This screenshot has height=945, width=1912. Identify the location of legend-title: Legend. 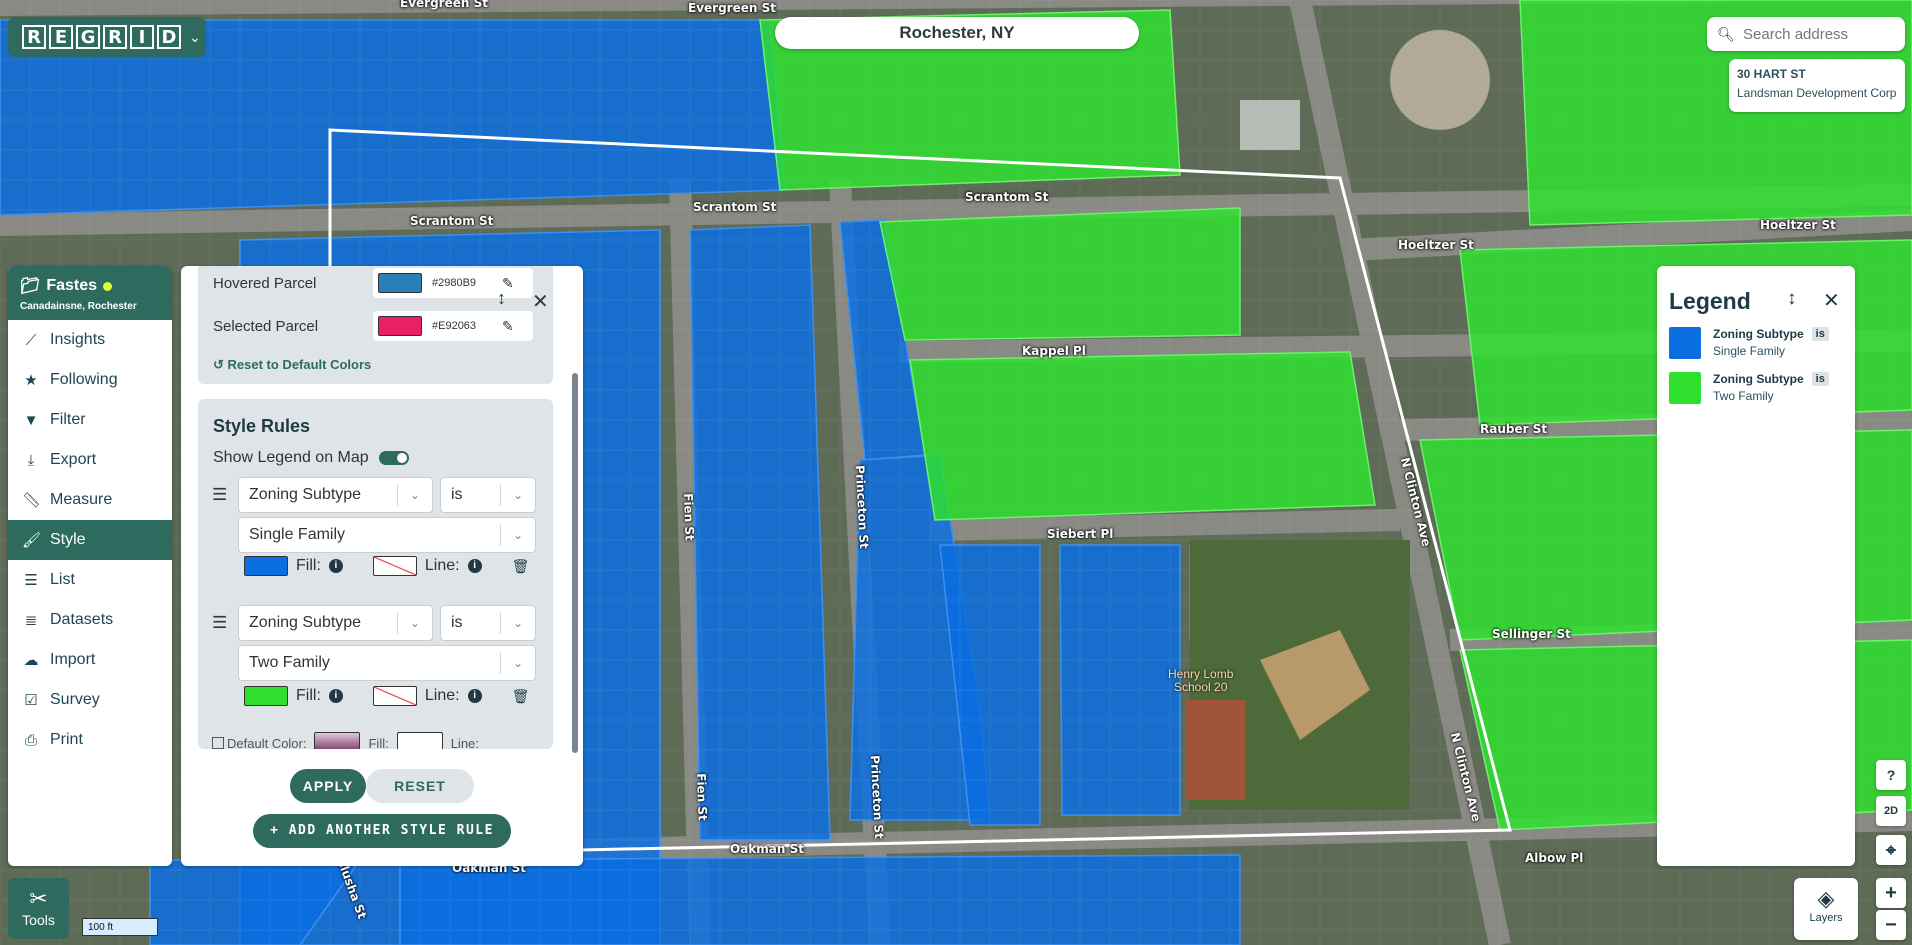
(1710, 301).